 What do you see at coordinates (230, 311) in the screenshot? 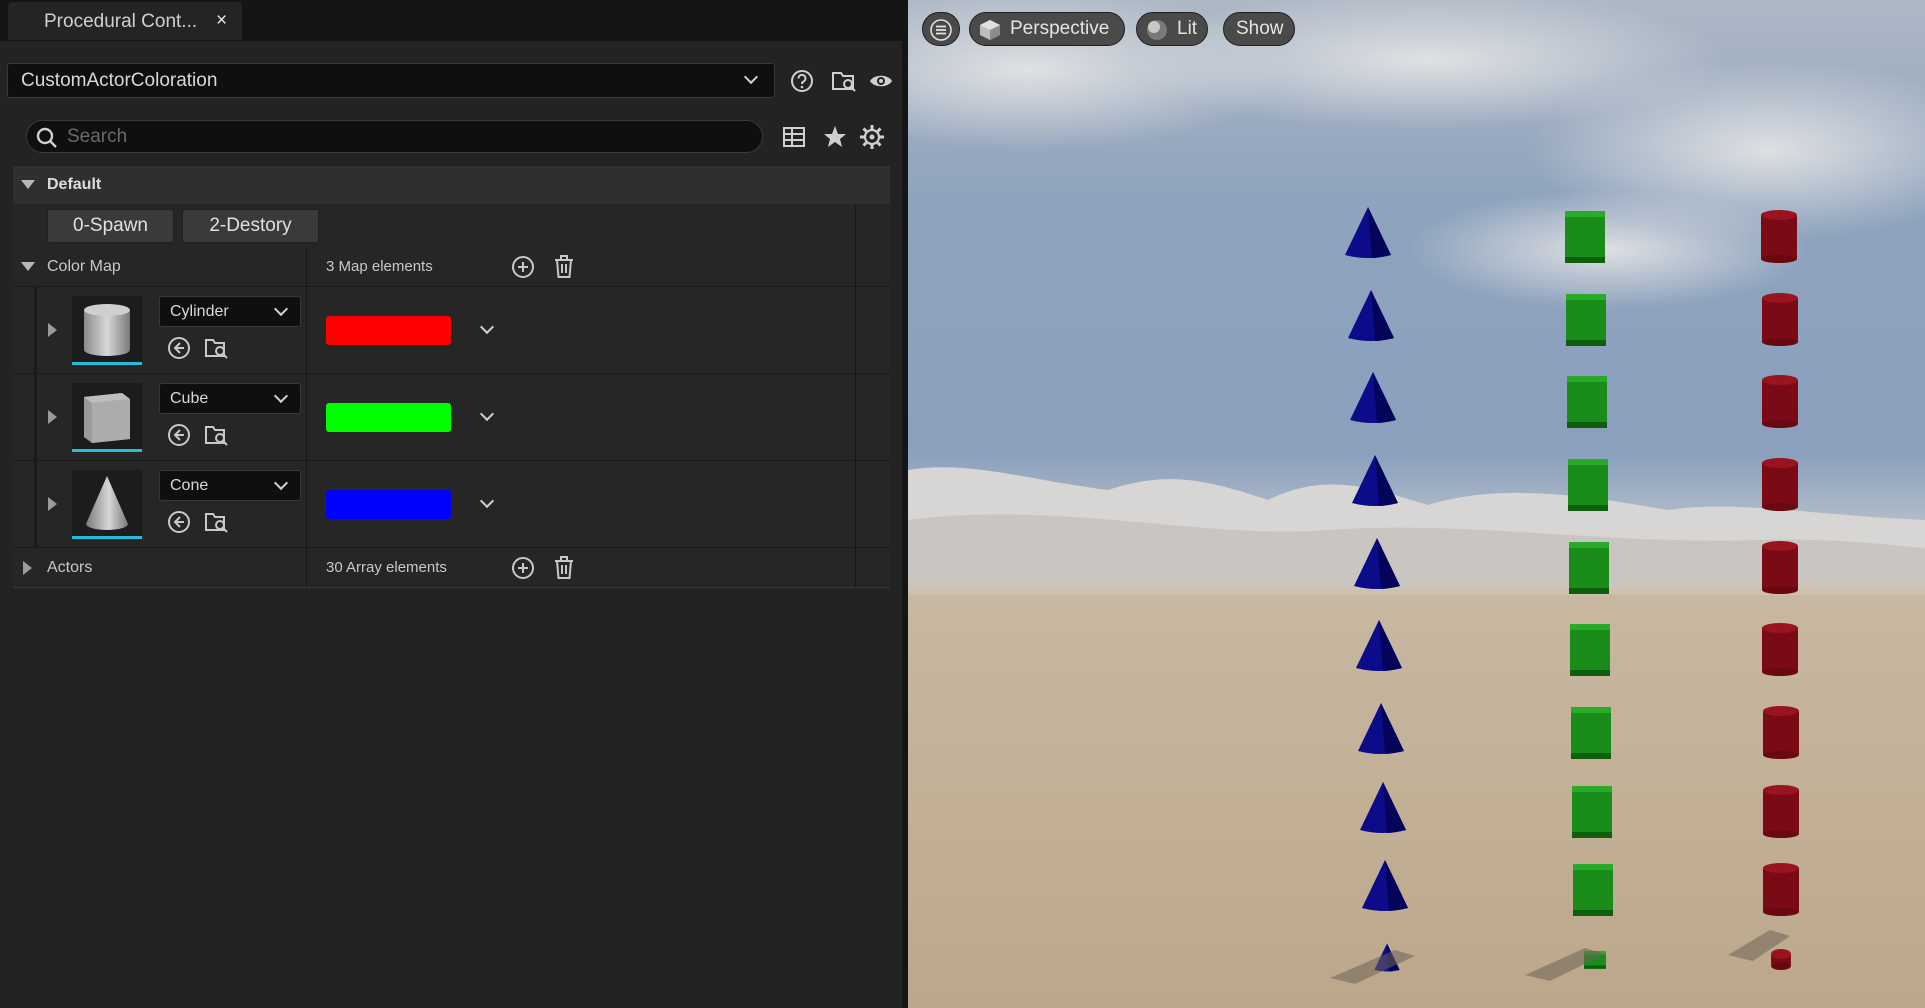
I see `mesh-key-combo: Cylinder` at bounding box center [230, 311].